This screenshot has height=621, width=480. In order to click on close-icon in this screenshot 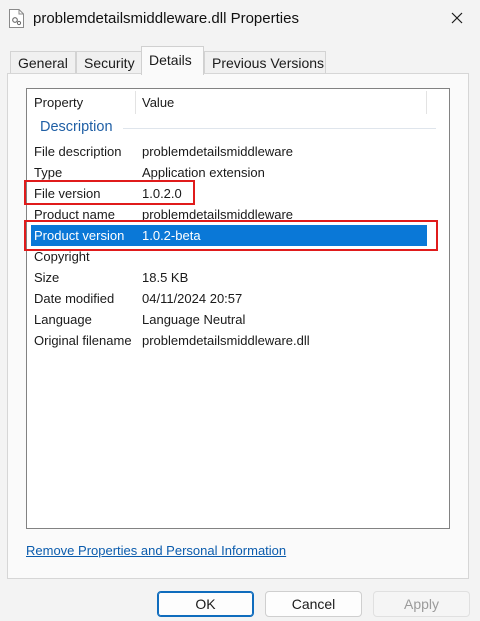, I will do `click(457, 19)`.